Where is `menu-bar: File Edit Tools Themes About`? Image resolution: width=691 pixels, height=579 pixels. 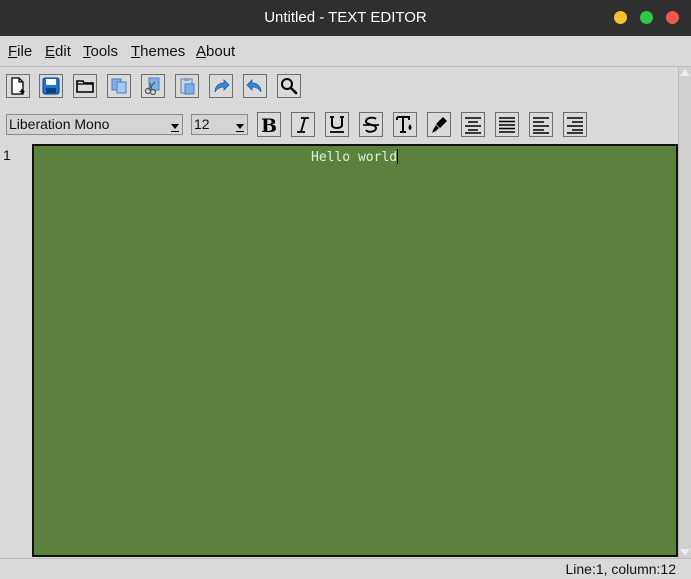
menu-bar: File Edit Tools Themes About is located at coordinates (345, 51).